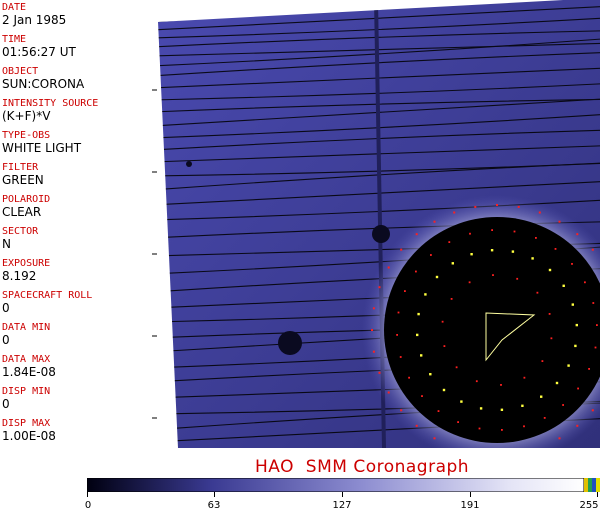 Image resolution: width=600 pixels, height=512 pixels. What do you see at coordinates (22, 212) in the screenshot?
I see `field-value: CLEAR` at bounding box center [22, 212].